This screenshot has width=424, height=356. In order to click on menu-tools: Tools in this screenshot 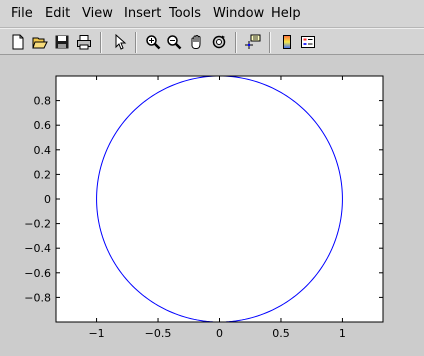, I will do `click(185, 14)`.